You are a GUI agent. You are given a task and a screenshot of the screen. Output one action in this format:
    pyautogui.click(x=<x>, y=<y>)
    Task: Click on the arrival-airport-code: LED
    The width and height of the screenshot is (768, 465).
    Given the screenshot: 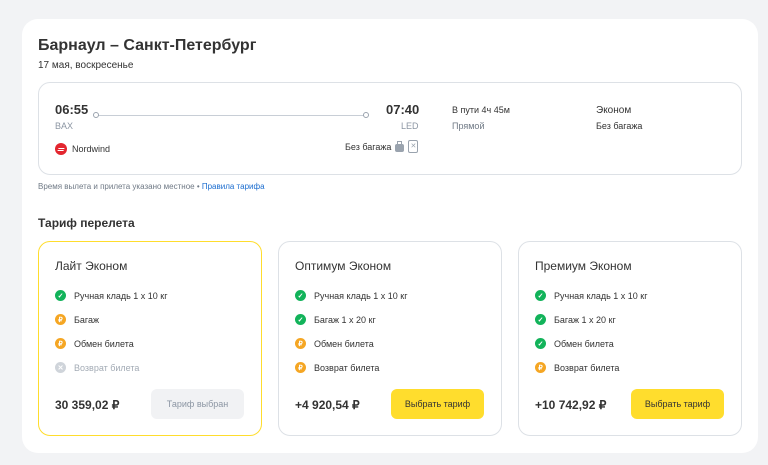 What is the action you would take?
    pyautogui.click(x=410, y=126)
    